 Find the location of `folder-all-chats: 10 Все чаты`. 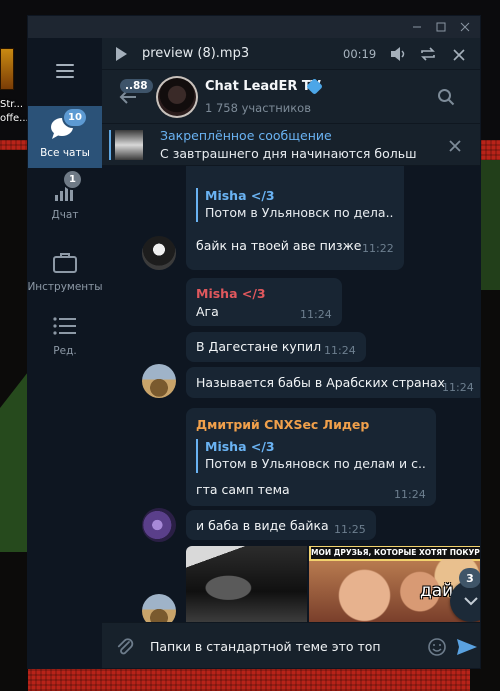

folder-all-chats: 10 Все чаты is located at coordinates (65, 137).